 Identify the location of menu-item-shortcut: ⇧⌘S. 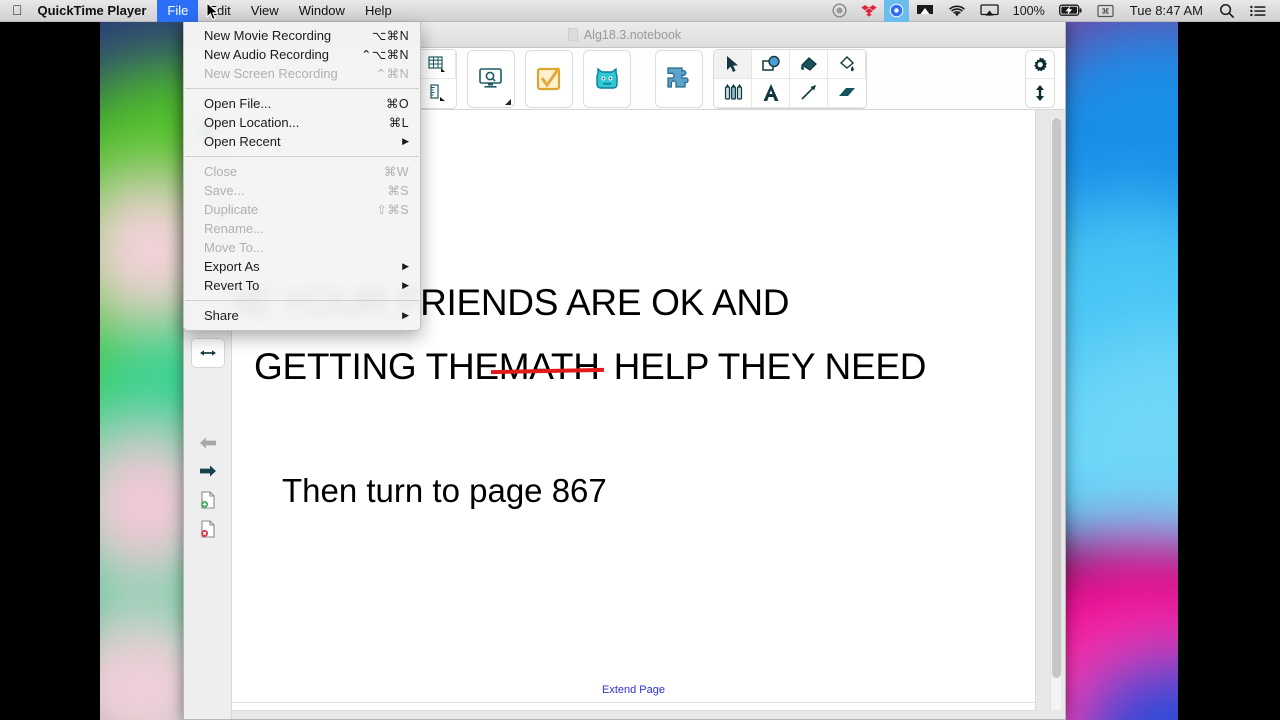
(392, 210).